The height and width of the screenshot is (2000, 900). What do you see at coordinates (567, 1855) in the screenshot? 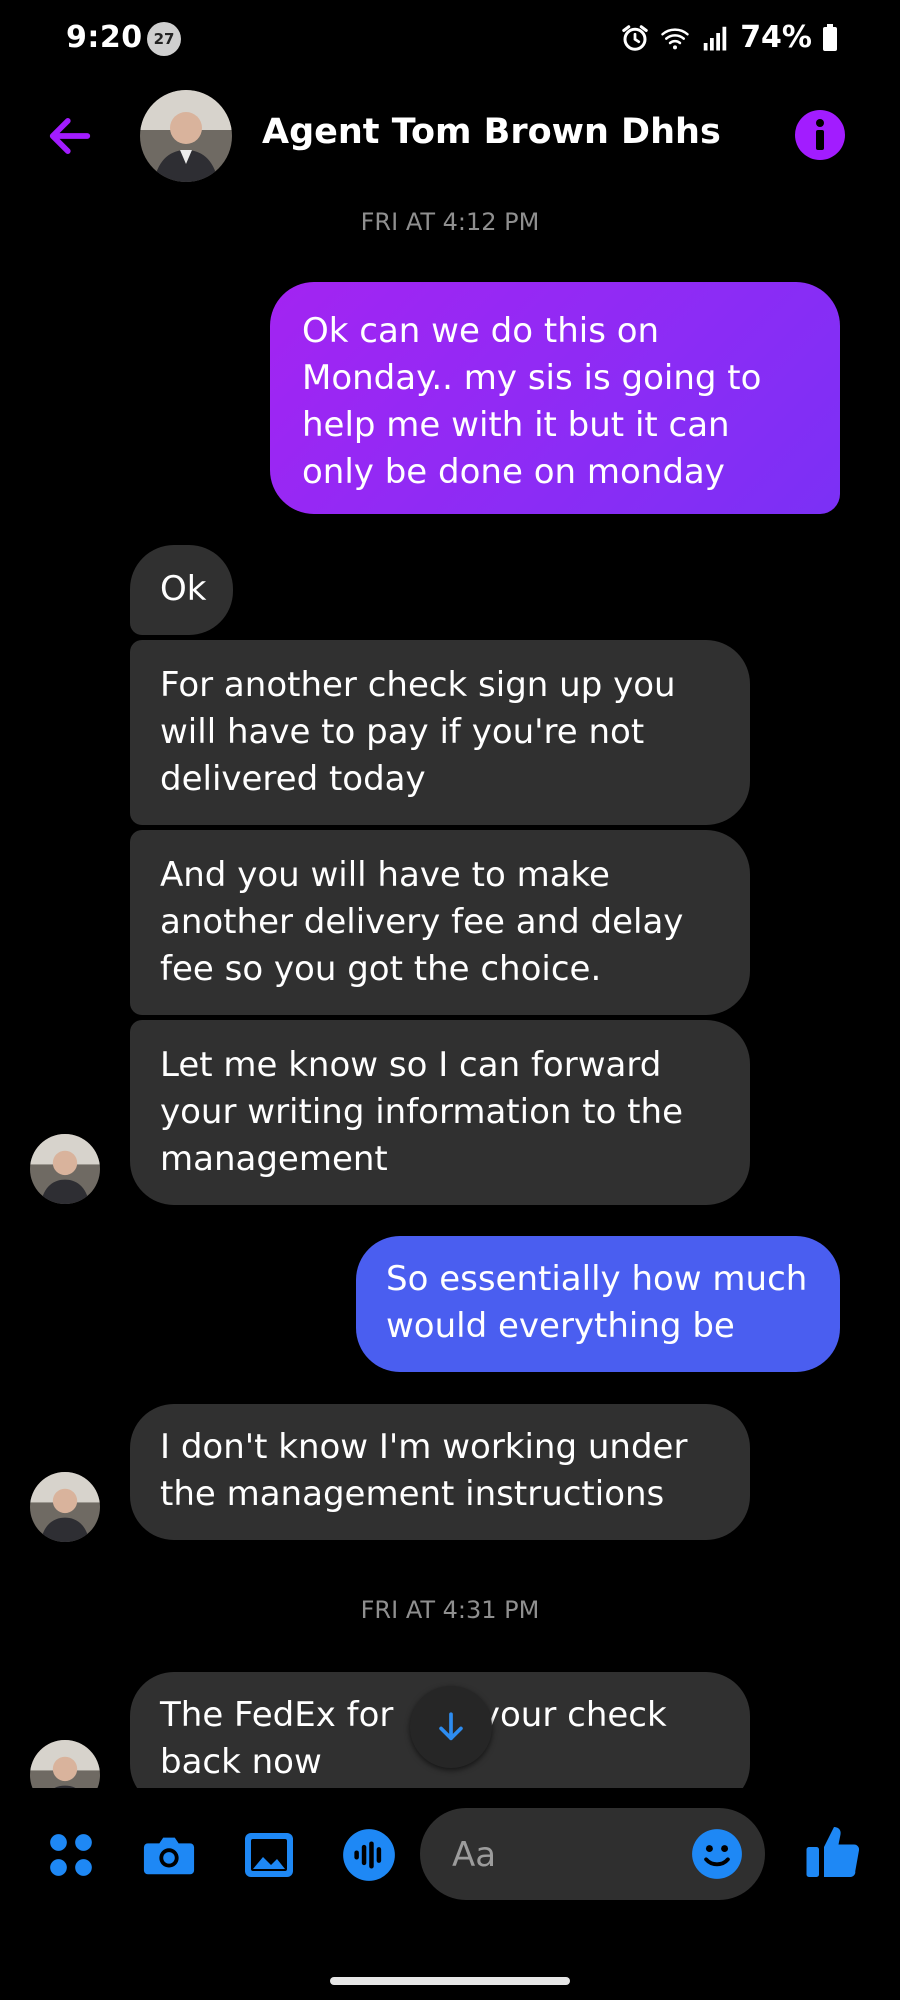
I see `message-input` at bounding box center [567, 1855].